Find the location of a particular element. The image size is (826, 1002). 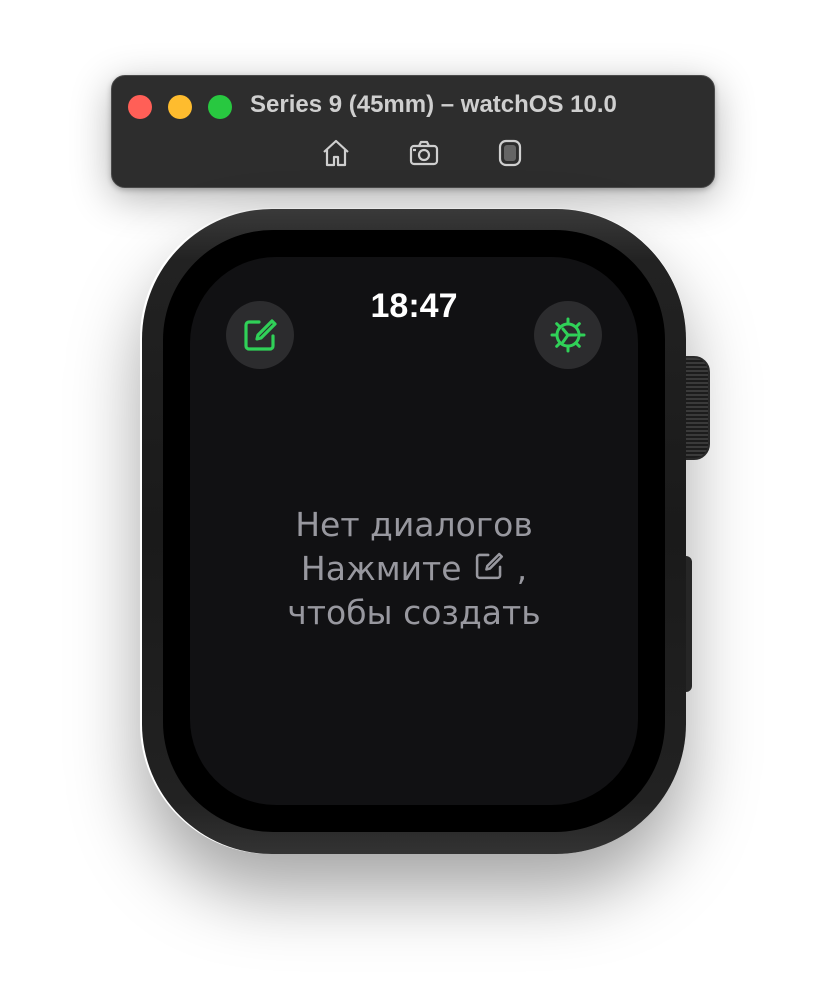

gear-icon is located at coordinates (568, 335).